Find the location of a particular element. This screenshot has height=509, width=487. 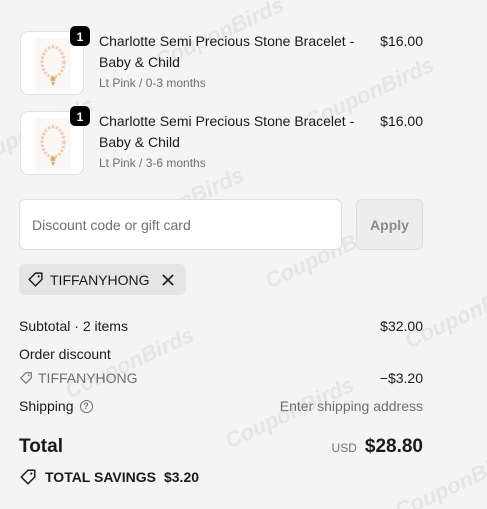

total-value: $28.80 is located at coordinates (393, 446).